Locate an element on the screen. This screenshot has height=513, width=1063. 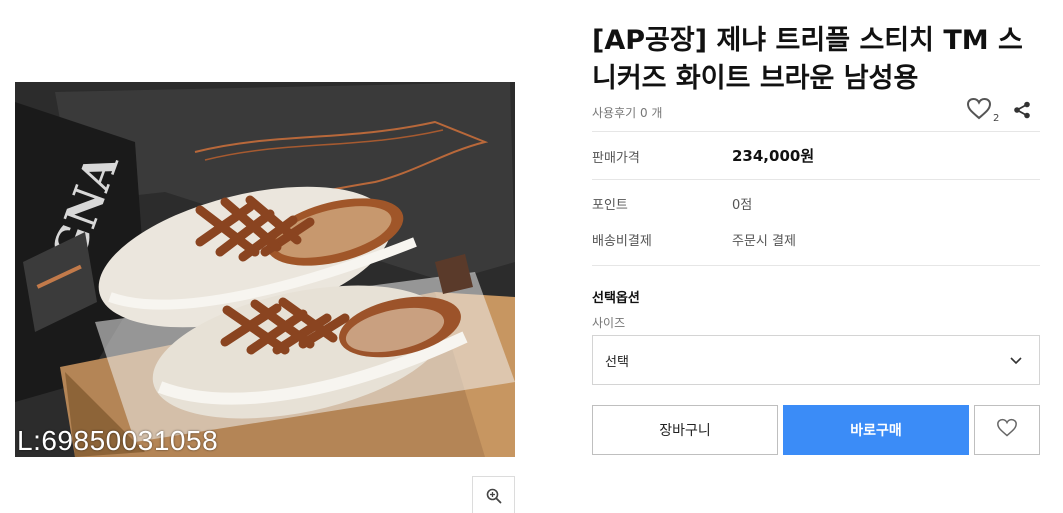
size-select-value: 선택 is located at coordinates (617, 362).